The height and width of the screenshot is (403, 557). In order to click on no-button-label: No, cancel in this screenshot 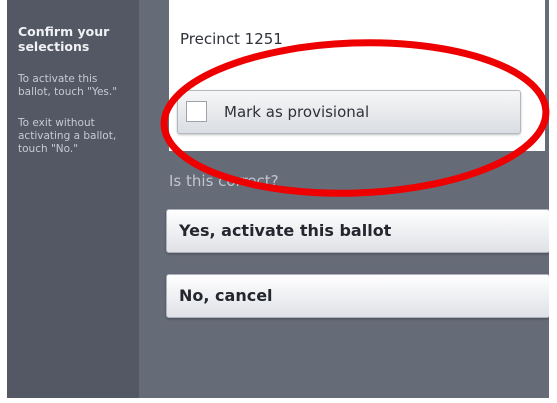, I will do `click(226, 295)`.